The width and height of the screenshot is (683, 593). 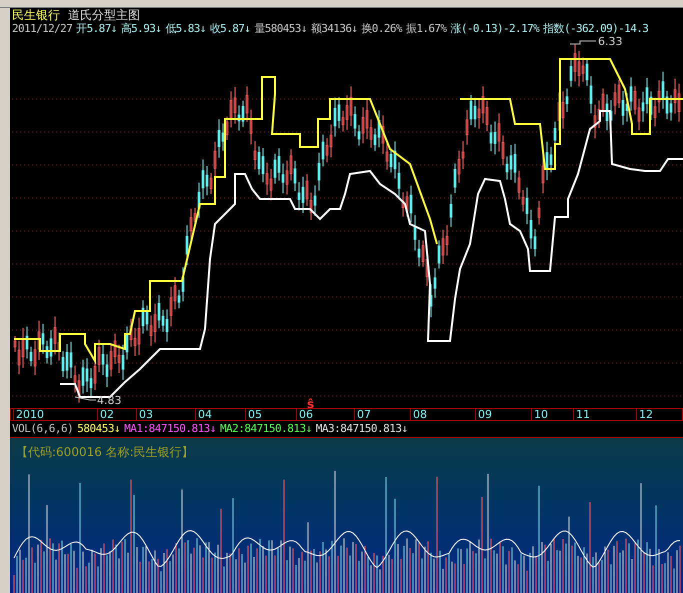 I want to click on indicator-value: MA3:847150.813↓, so click(x=362, y=429).